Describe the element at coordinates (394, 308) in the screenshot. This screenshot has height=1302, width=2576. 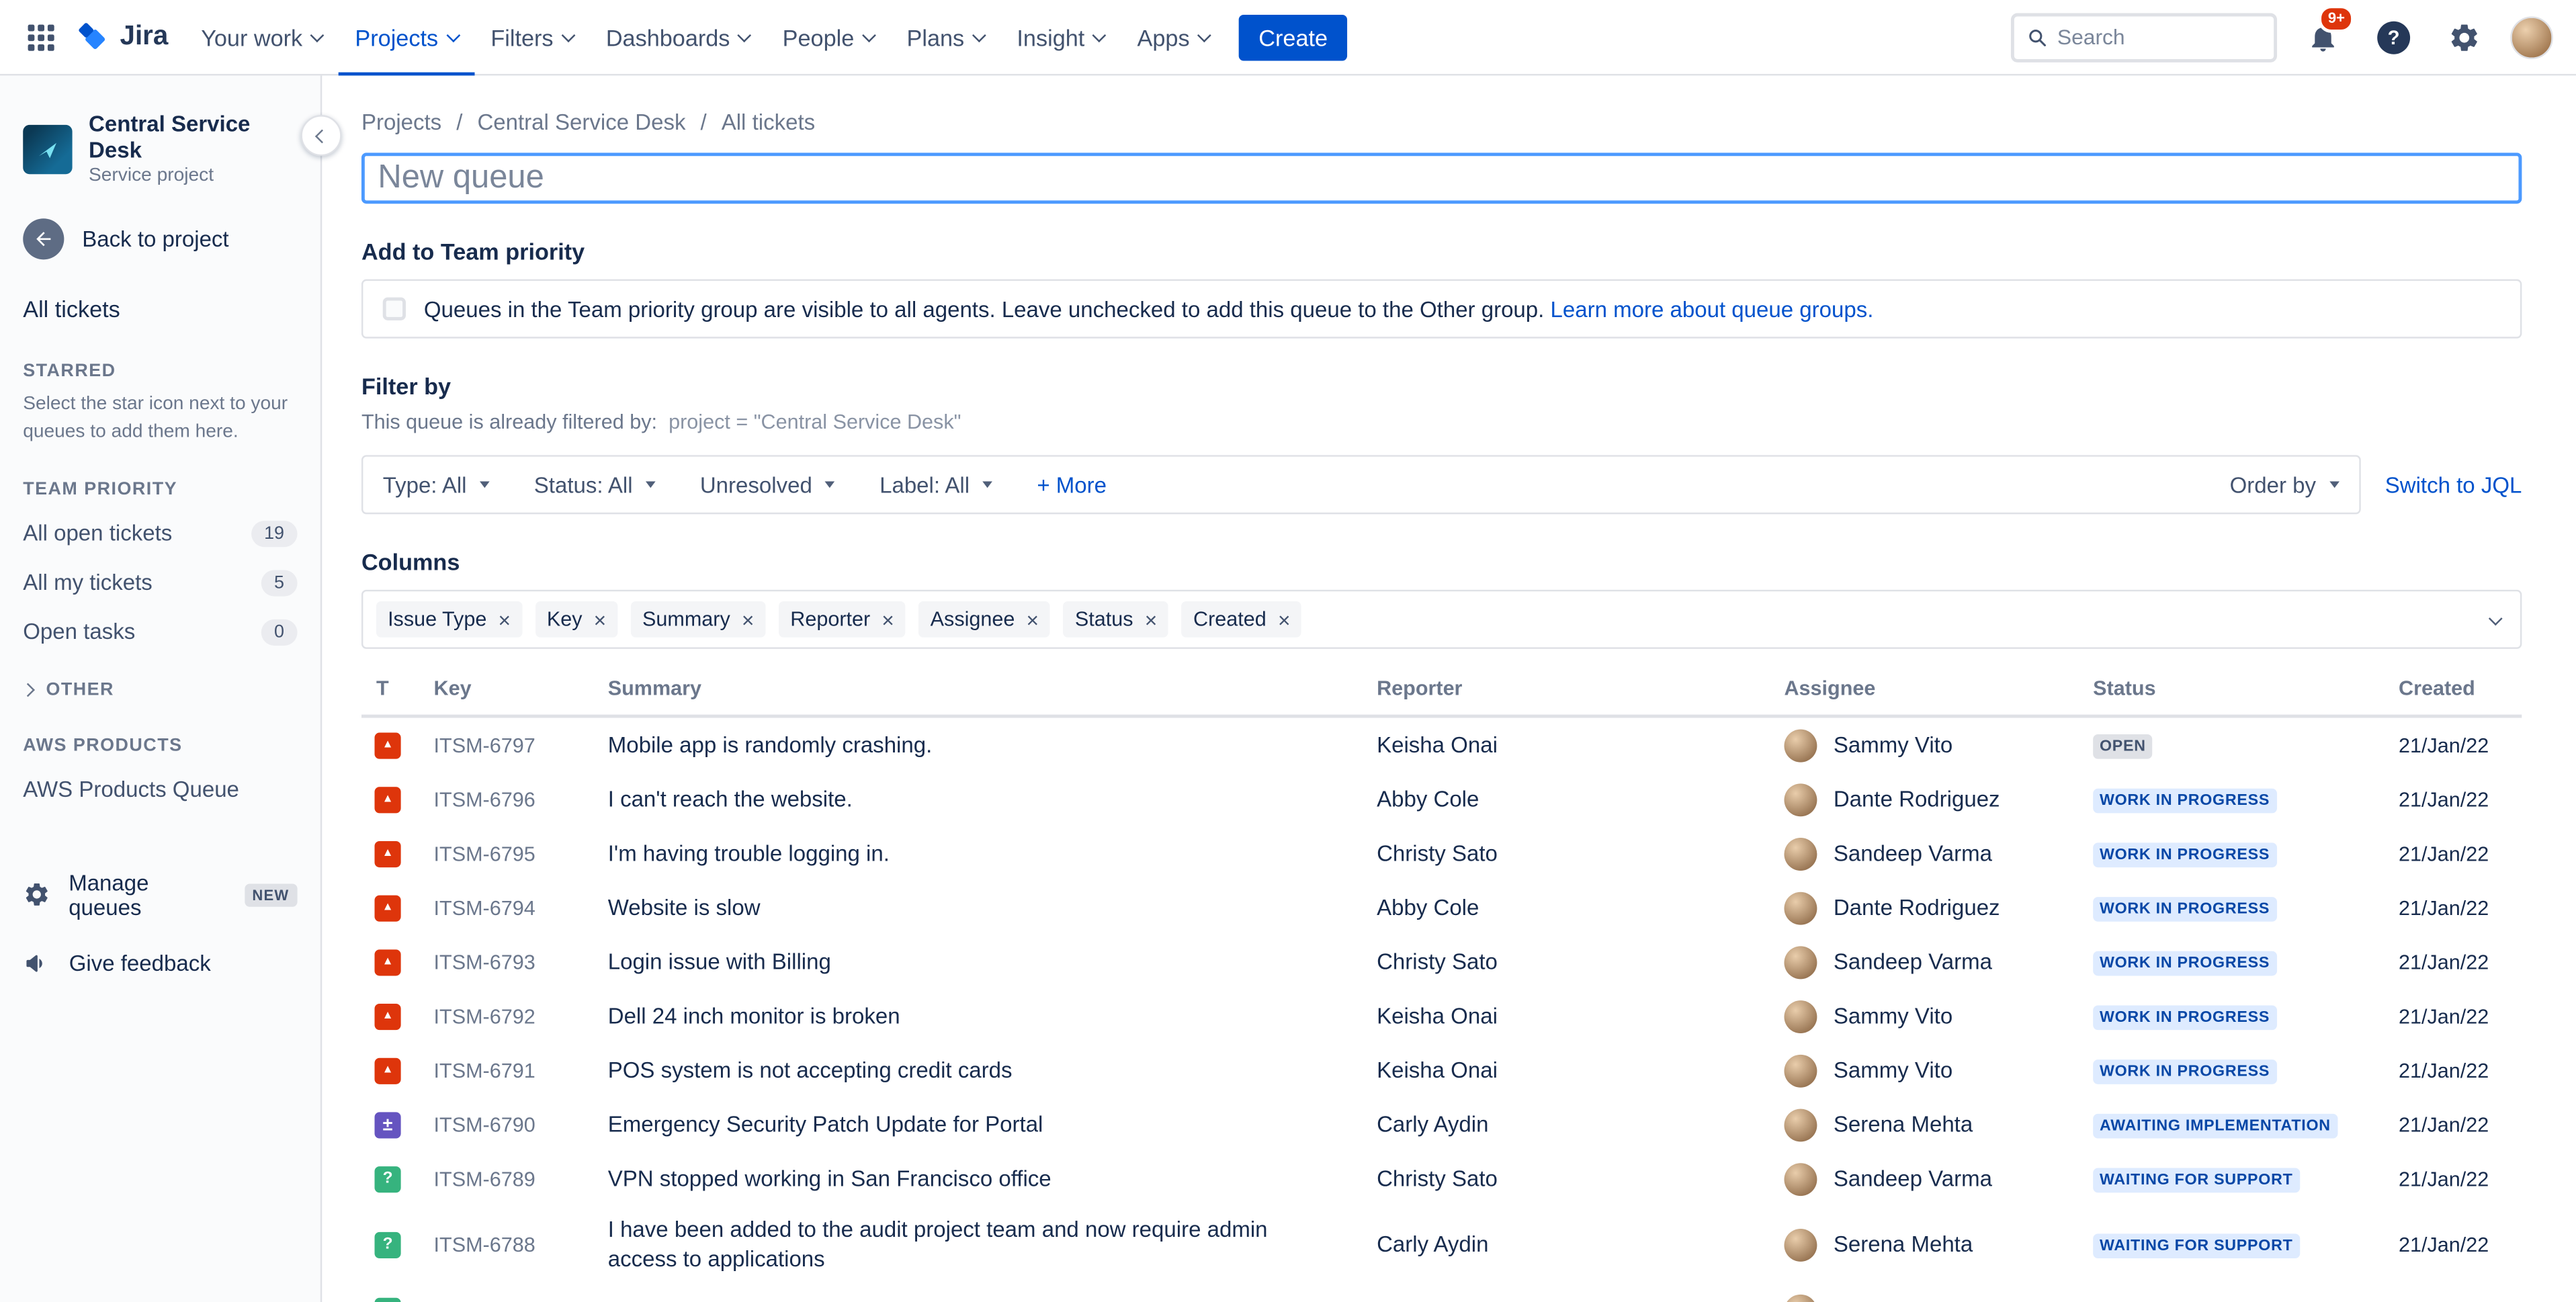
I see `team-priority-checkbox` at that location.